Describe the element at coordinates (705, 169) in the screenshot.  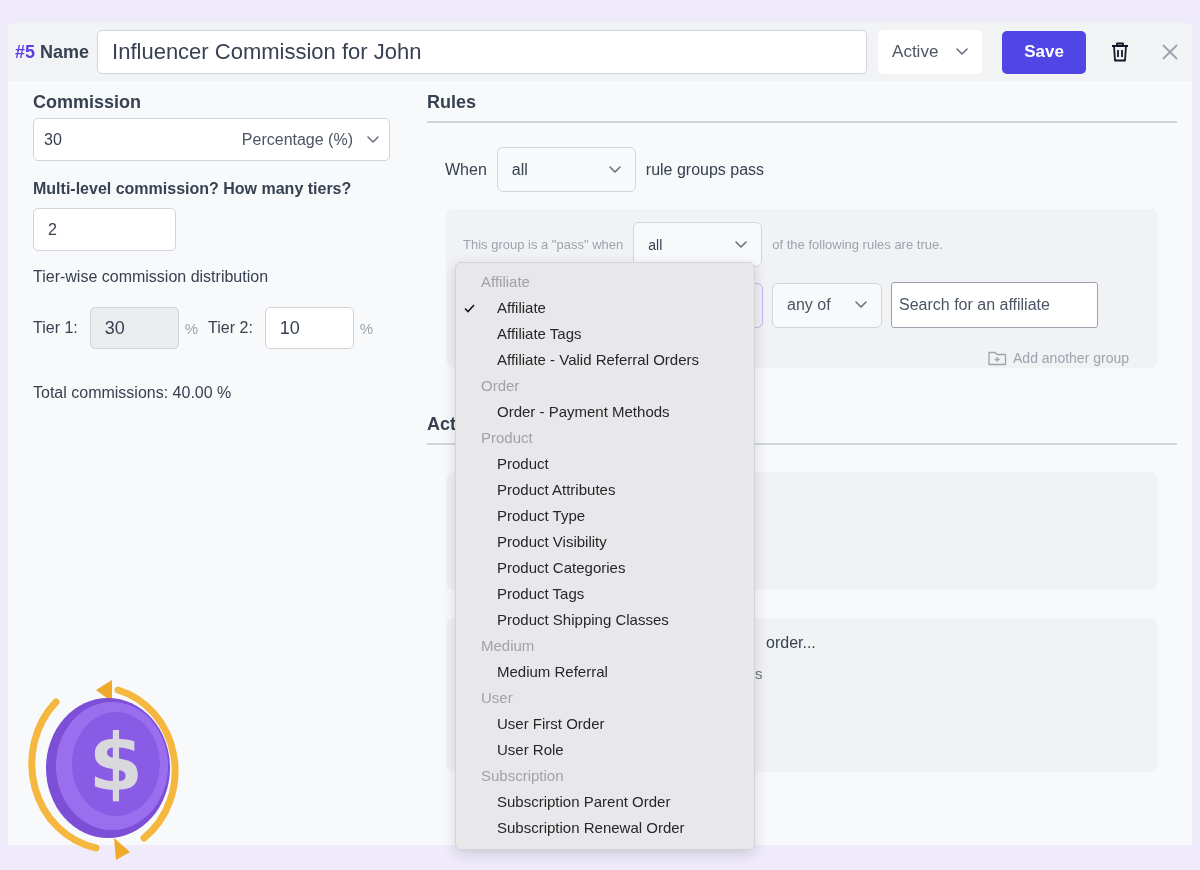
I see `rule-groups-label: rule groups pass` at that location.